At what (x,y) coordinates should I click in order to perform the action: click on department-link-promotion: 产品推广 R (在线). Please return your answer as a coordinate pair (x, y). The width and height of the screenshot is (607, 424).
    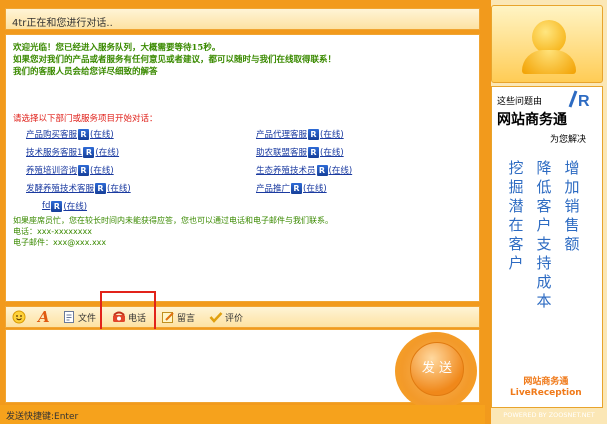
    Looking at the image, I should click on (291, 188).